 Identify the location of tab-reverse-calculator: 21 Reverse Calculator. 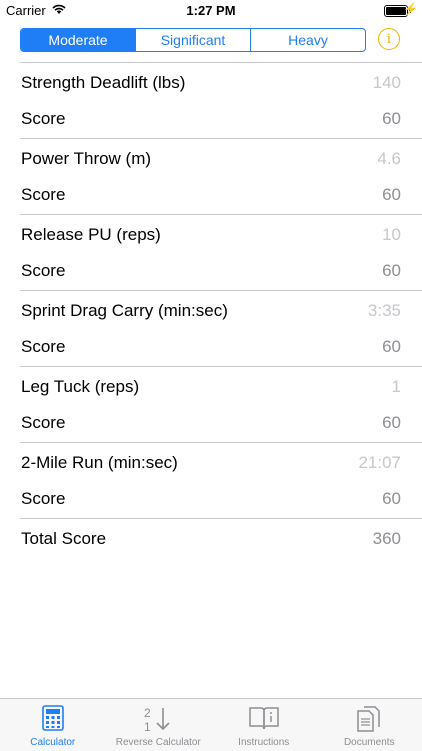
(159, 725).